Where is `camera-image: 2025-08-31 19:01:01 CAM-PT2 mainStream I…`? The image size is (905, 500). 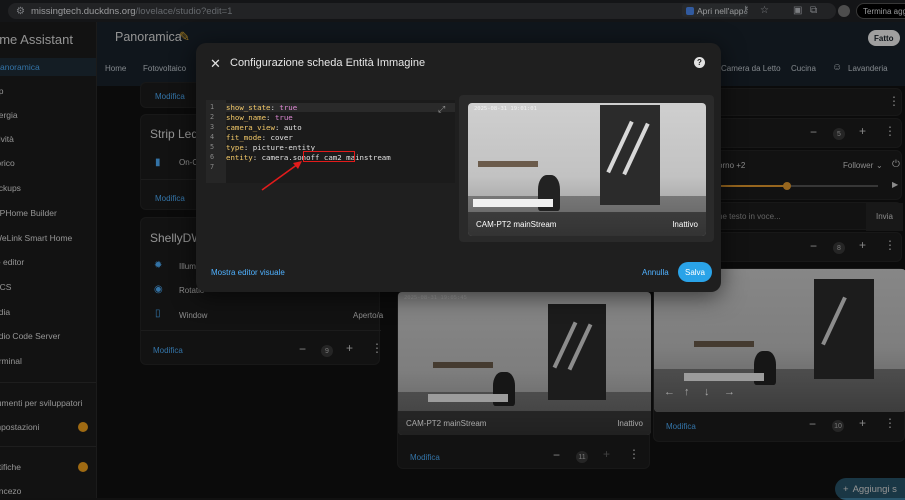 camera-image: 2025-08-31 19:01:01 CAM-PT2 mainStream I… is located at coordinates (587, 169).